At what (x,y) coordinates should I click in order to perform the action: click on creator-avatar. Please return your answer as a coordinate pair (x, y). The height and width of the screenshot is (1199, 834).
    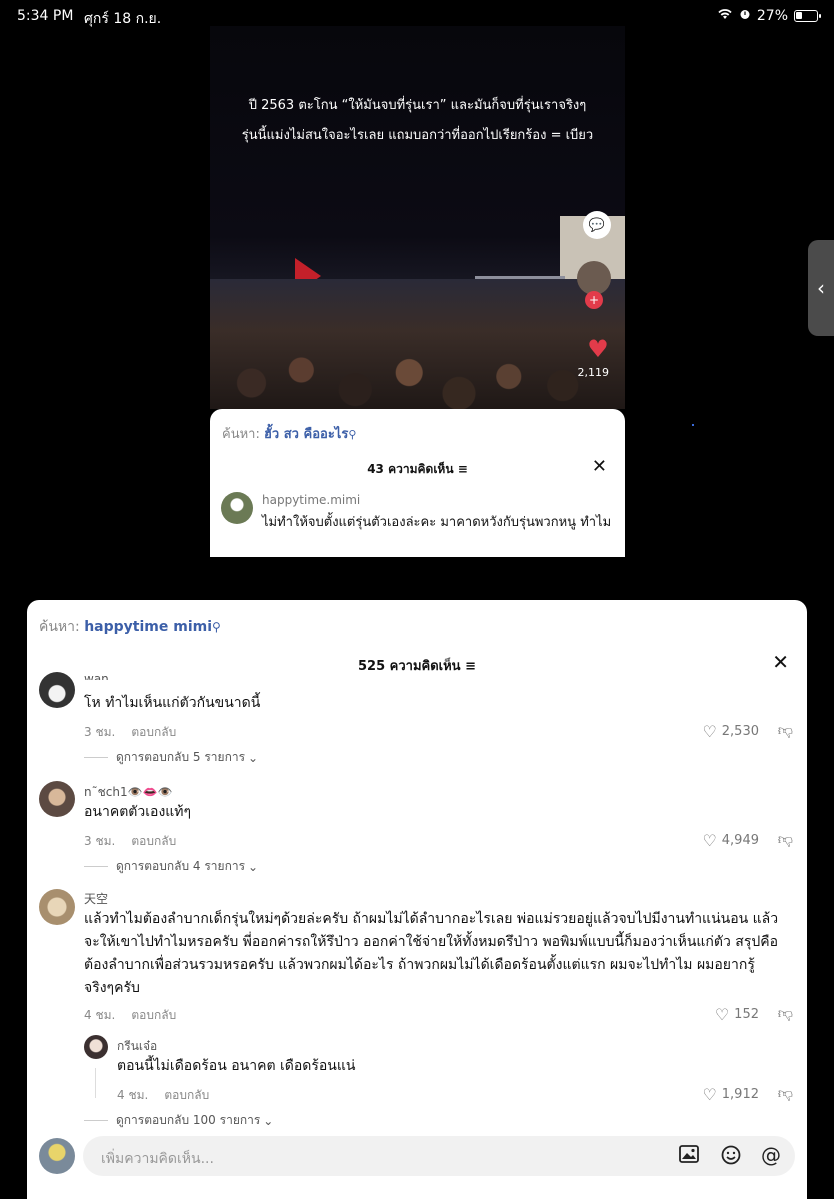
    Looking at the image, I should click on (594, 278).